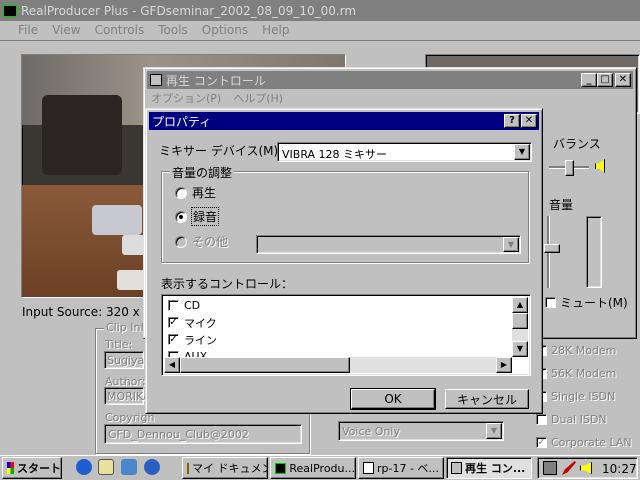 The width and height of the screenshot is (640, 480). I want to click on control-line-label: ライン, so click(200, 340).